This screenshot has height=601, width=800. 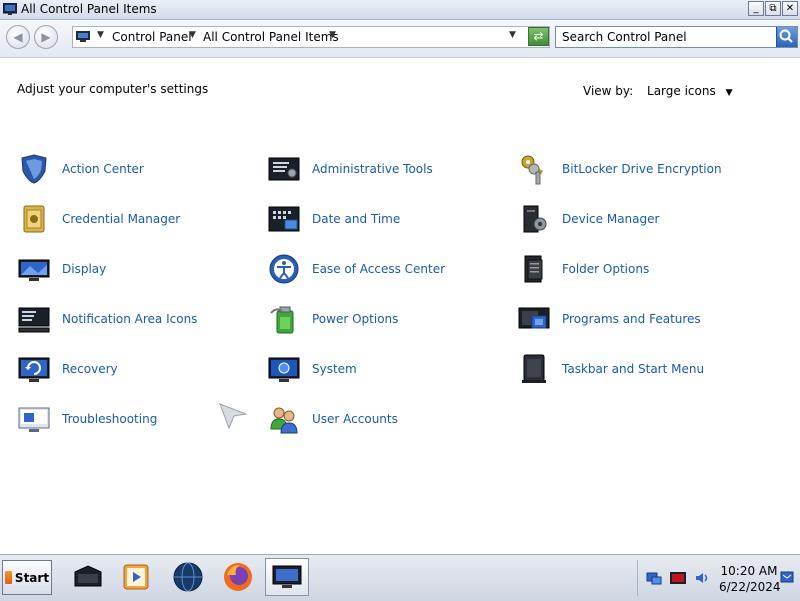 I want to click on troubleshooting-icon, so click(x=34, y=419).